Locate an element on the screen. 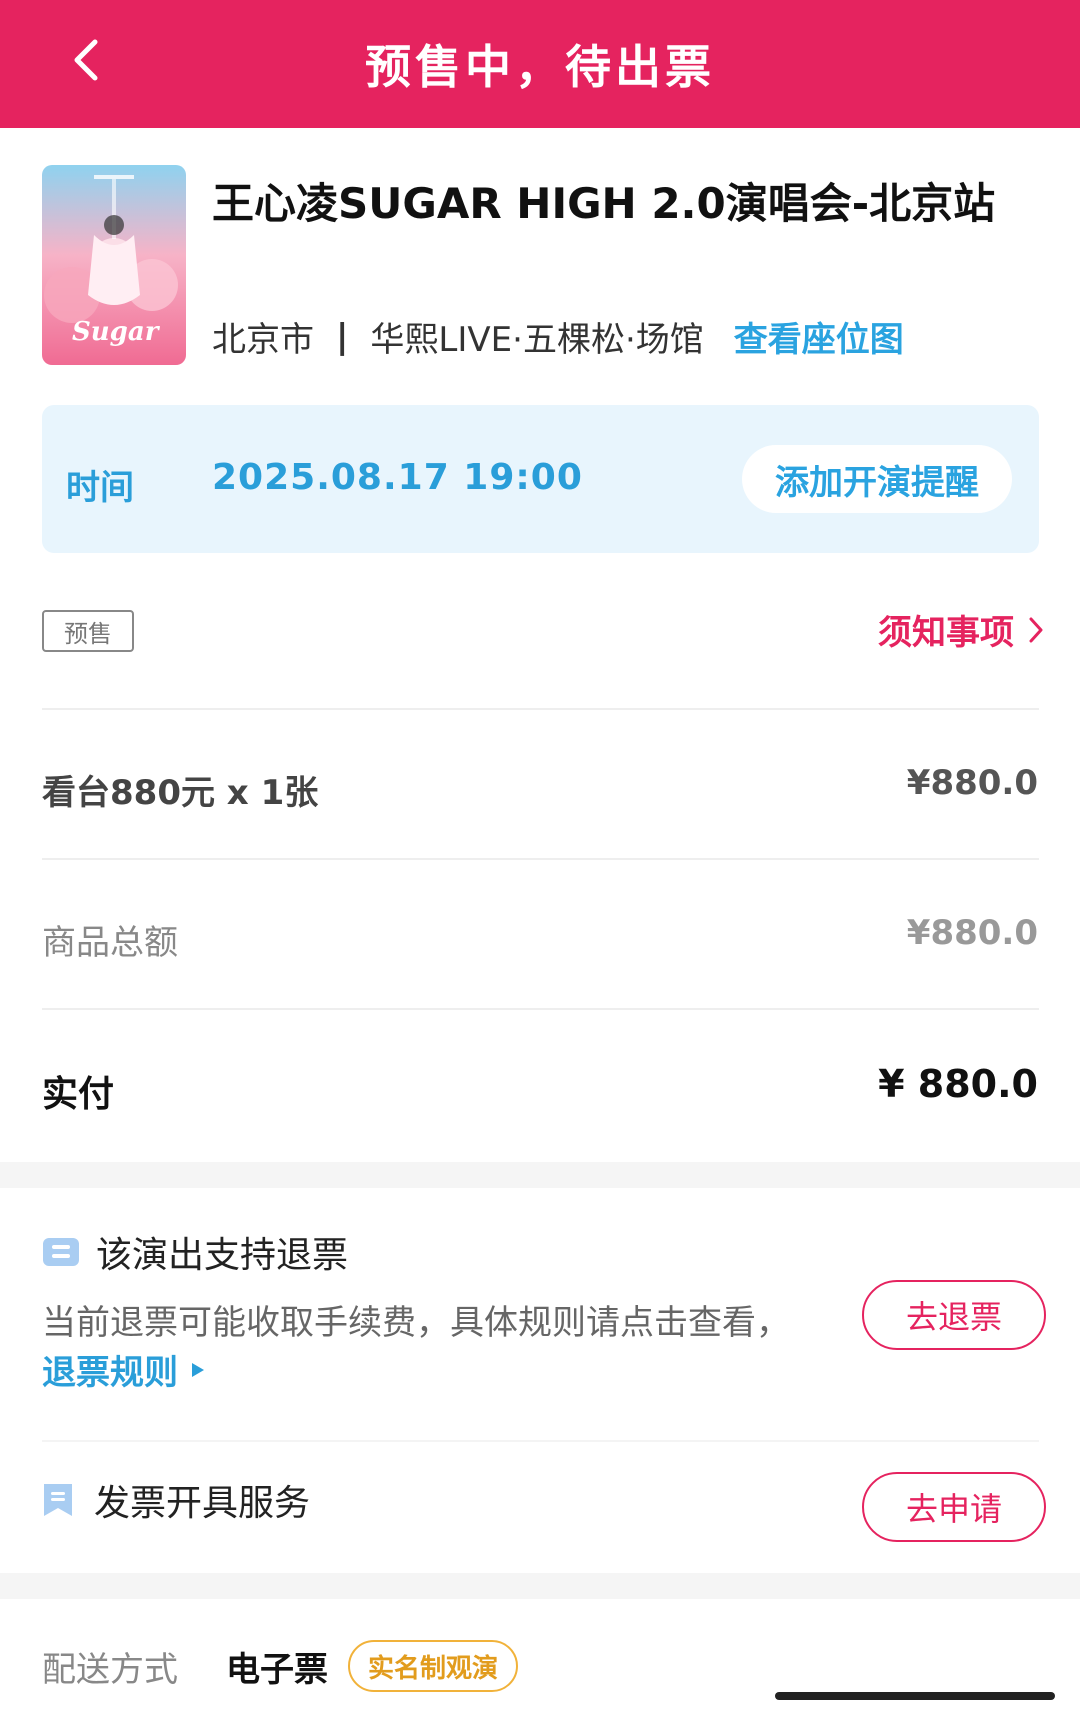 This screenshot has height=1727, width=1080. chevron-right-icon is located at coordinates (1036, 629).